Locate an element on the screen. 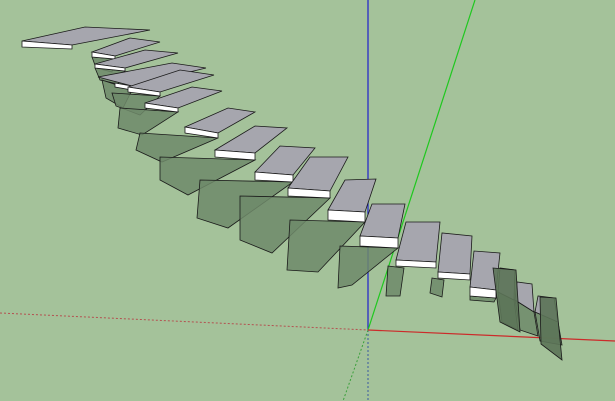  x-axis-positive is located at coordinates (491, 335).